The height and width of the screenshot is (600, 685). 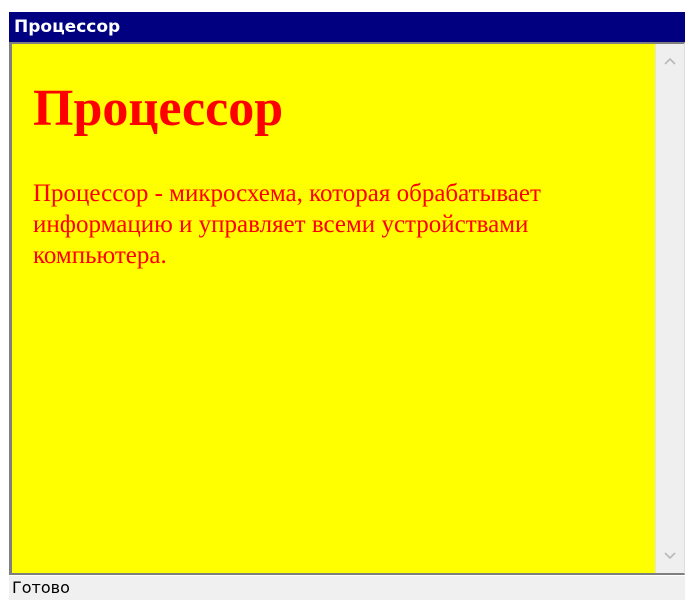 I want to click on status-bar: Готово, so click(x=347, y=587).